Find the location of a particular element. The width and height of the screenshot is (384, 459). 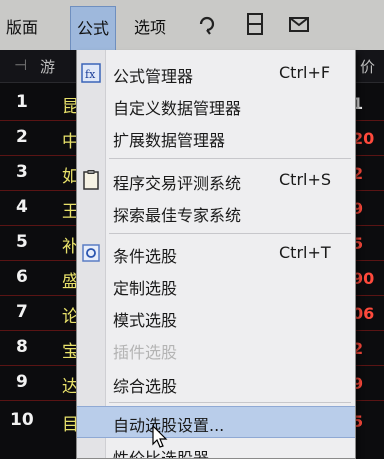

menu-bar: 版面 公式 选项 is located at coordinates (192, 25).